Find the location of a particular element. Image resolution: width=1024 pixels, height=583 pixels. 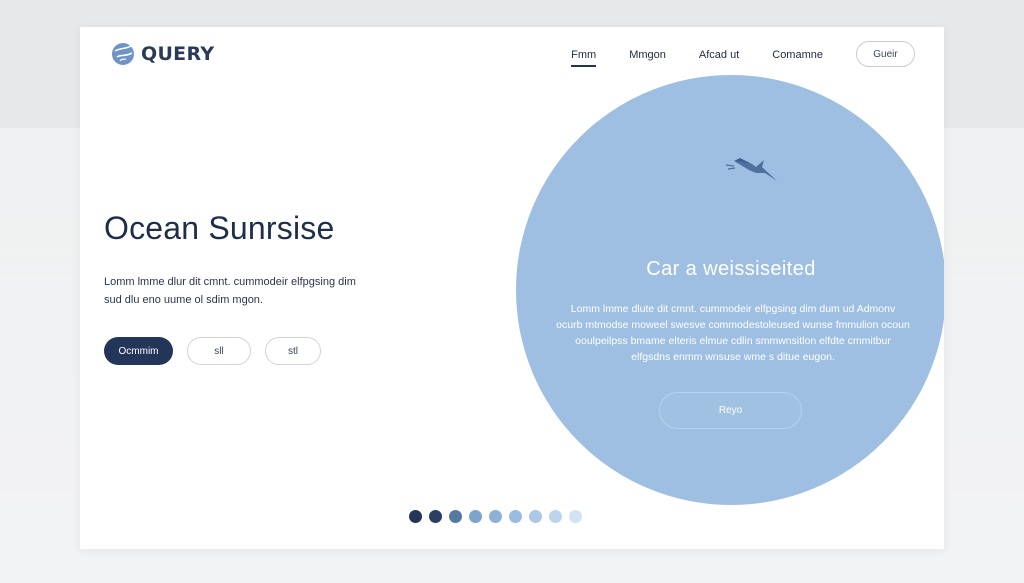

hero-description-line: sud dlu eno uume ol sdim mgon. is located at coordinates (183, 300).